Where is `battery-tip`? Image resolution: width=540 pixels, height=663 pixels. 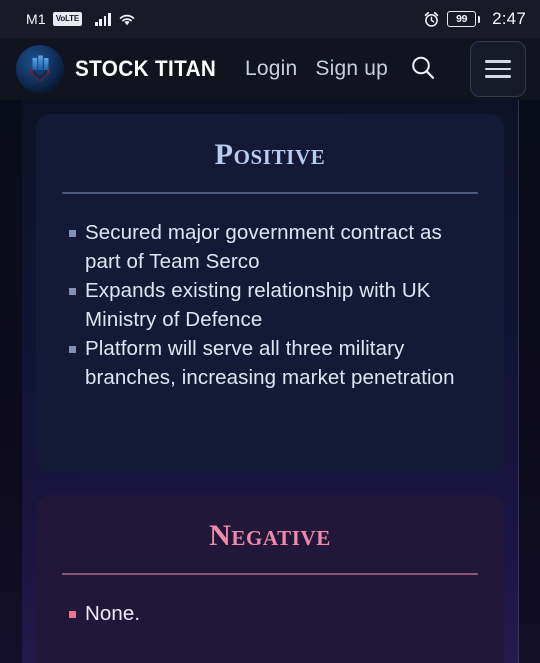 battery-tip is located at coordinates (479, 19).